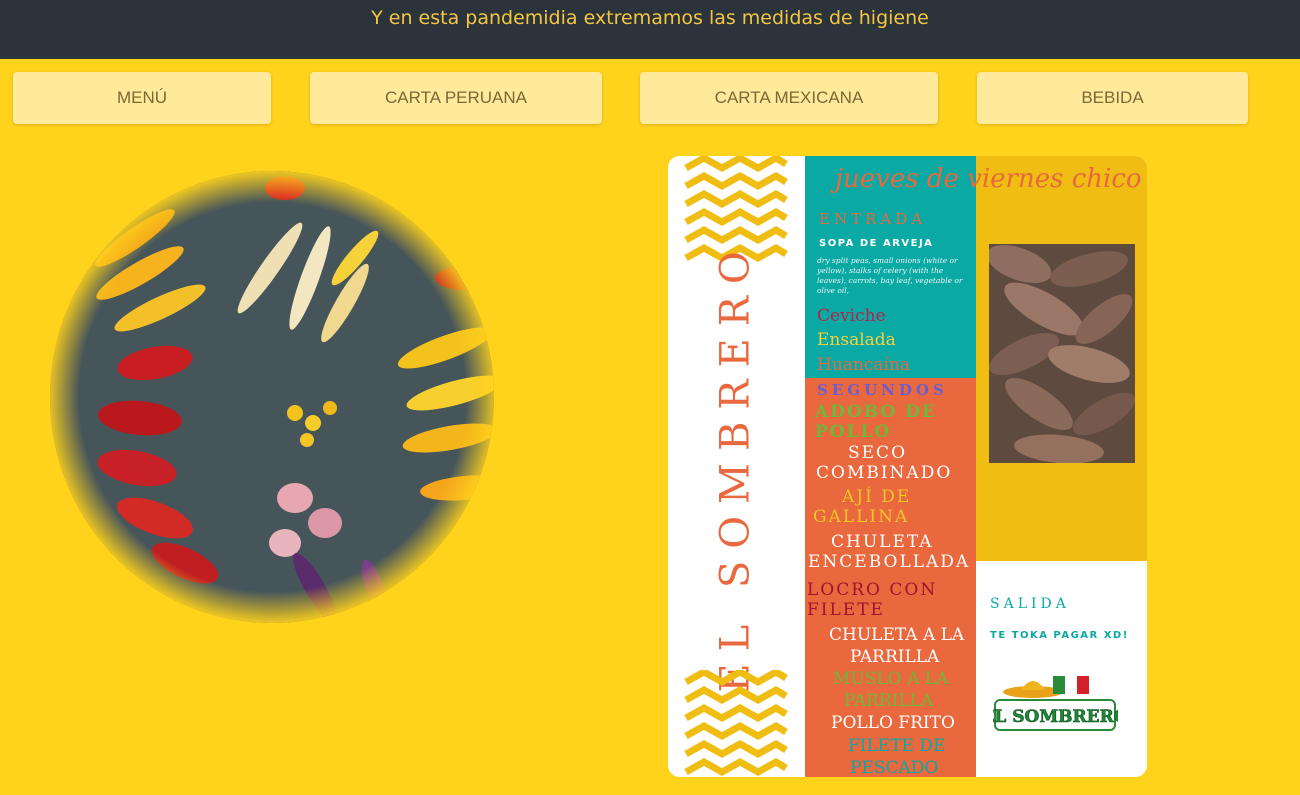 The width and height of the screenshot is (1300, 795). Describe the element at coordinates (889, 701) in the screenshot. I see `item-muslo-line2: PARRILLA` at that location.